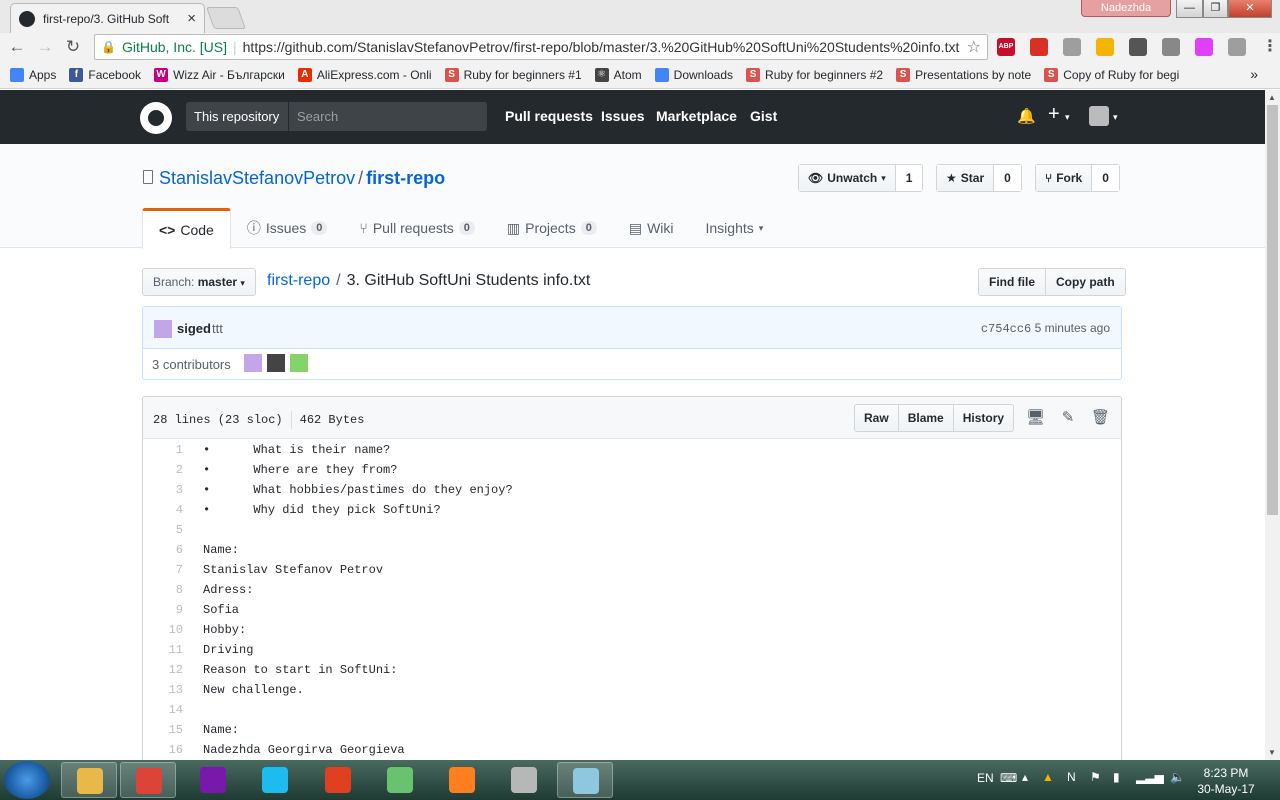 Image resolution: width=1280 pixels, height=800 pixels. Describe the element at coordinates (1189, 9) in the screenshot. I see `minimize-button: —` at that location.